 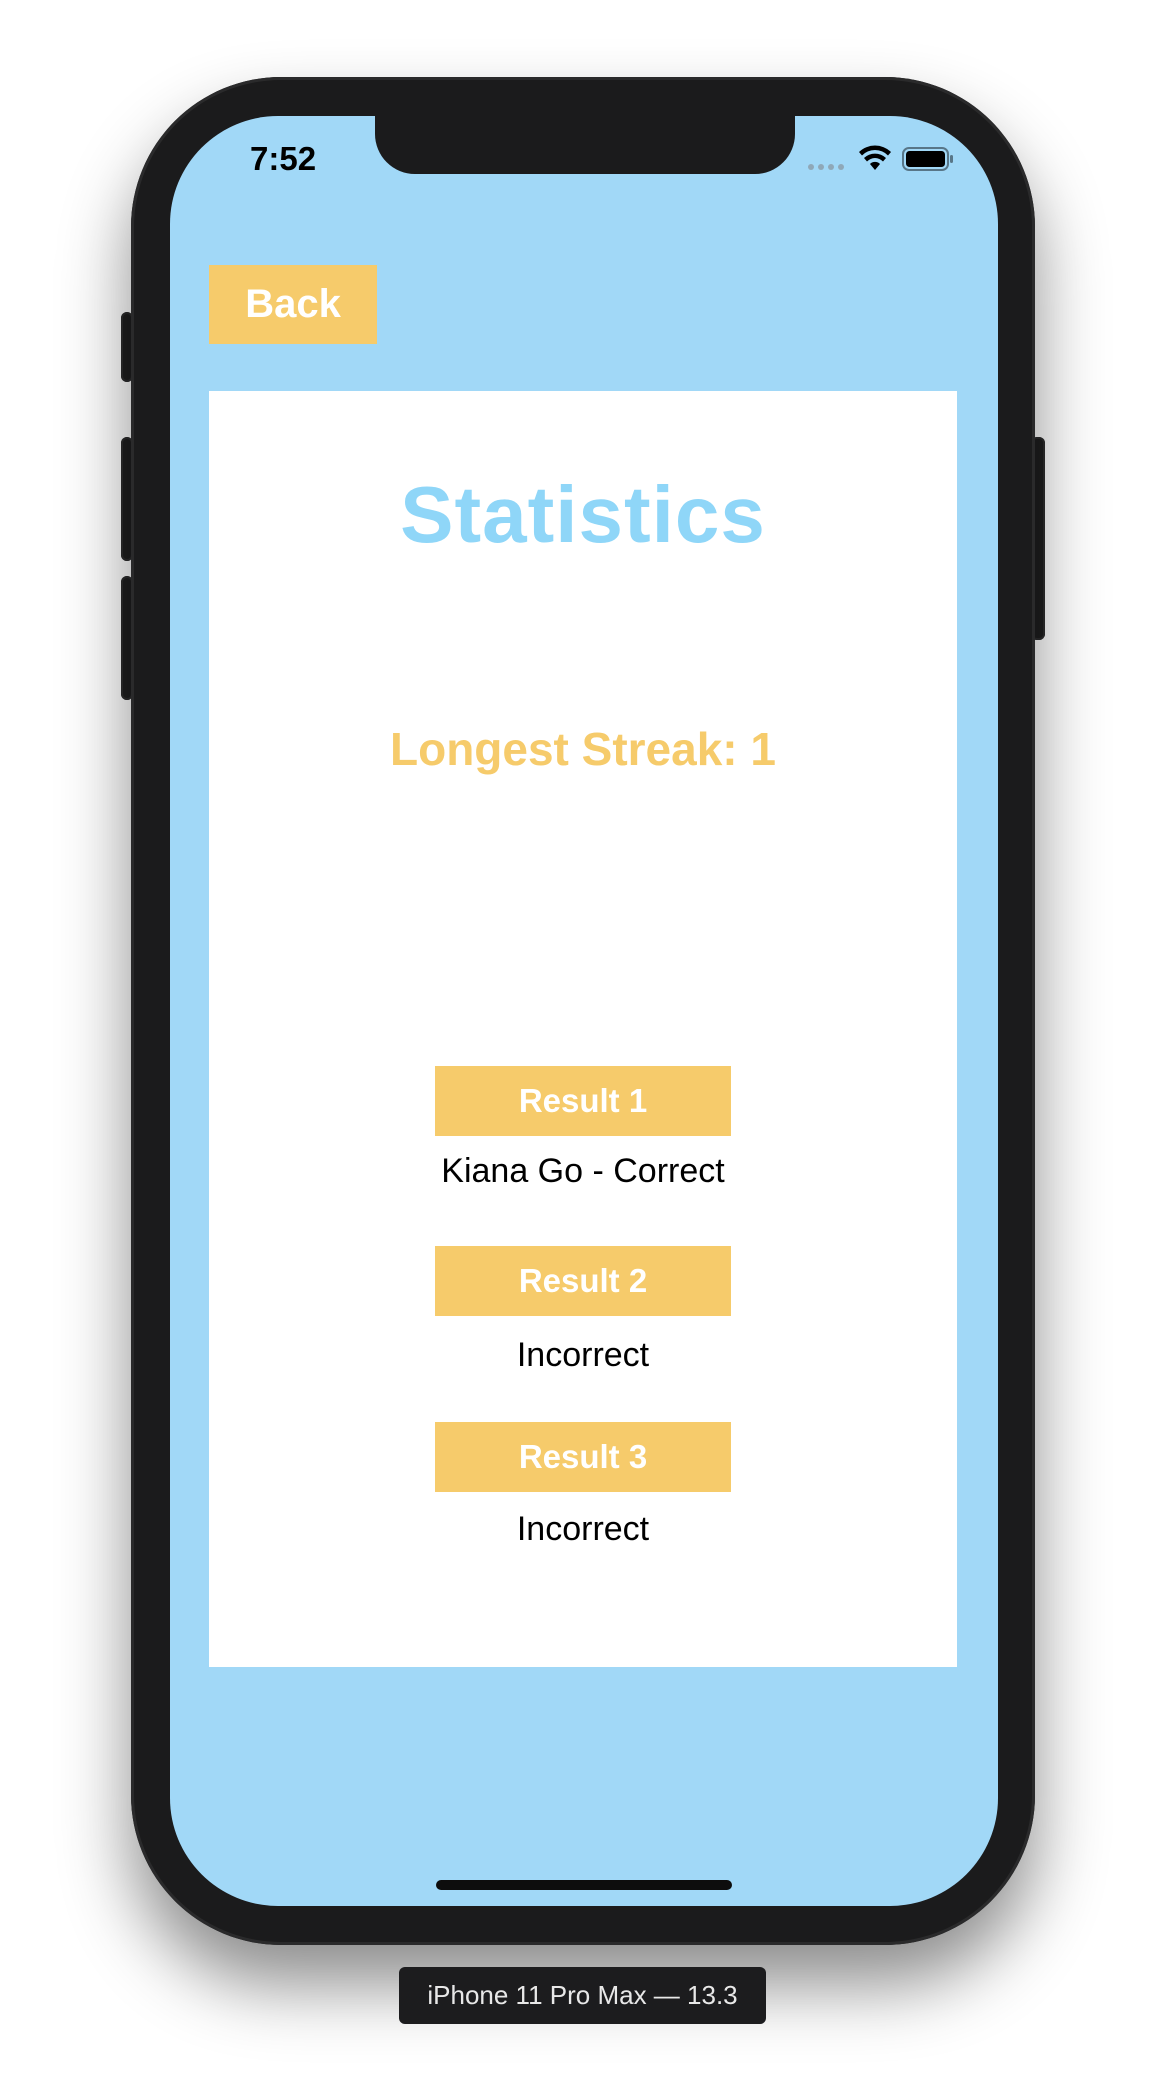 What do you see at coordinates (583, 1355) in the screenshot?
I see `result-2-value: Incorrect` at bounding box center [583, 1355].